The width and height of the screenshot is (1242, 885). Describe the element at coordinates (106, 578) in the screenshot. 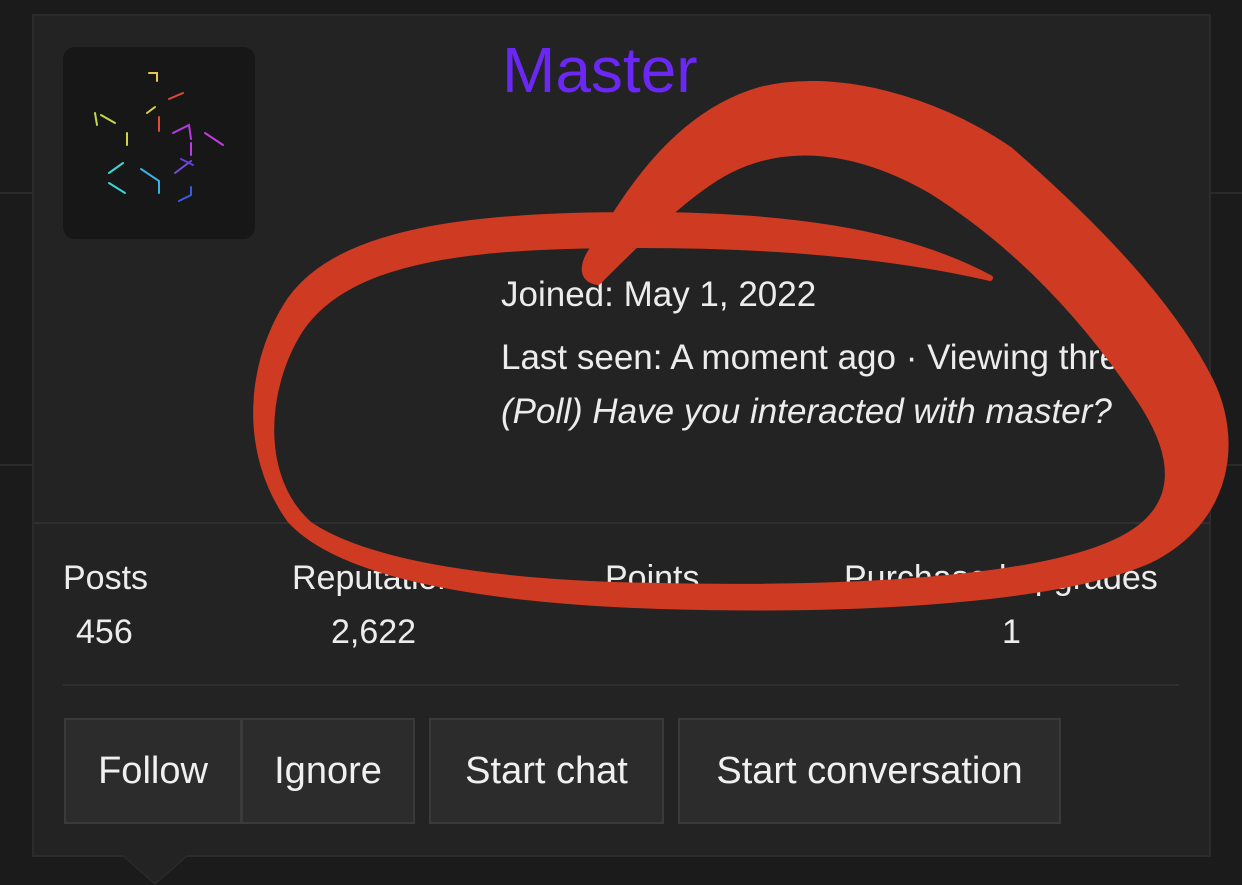

I see `posts-label: Posts` at that location.